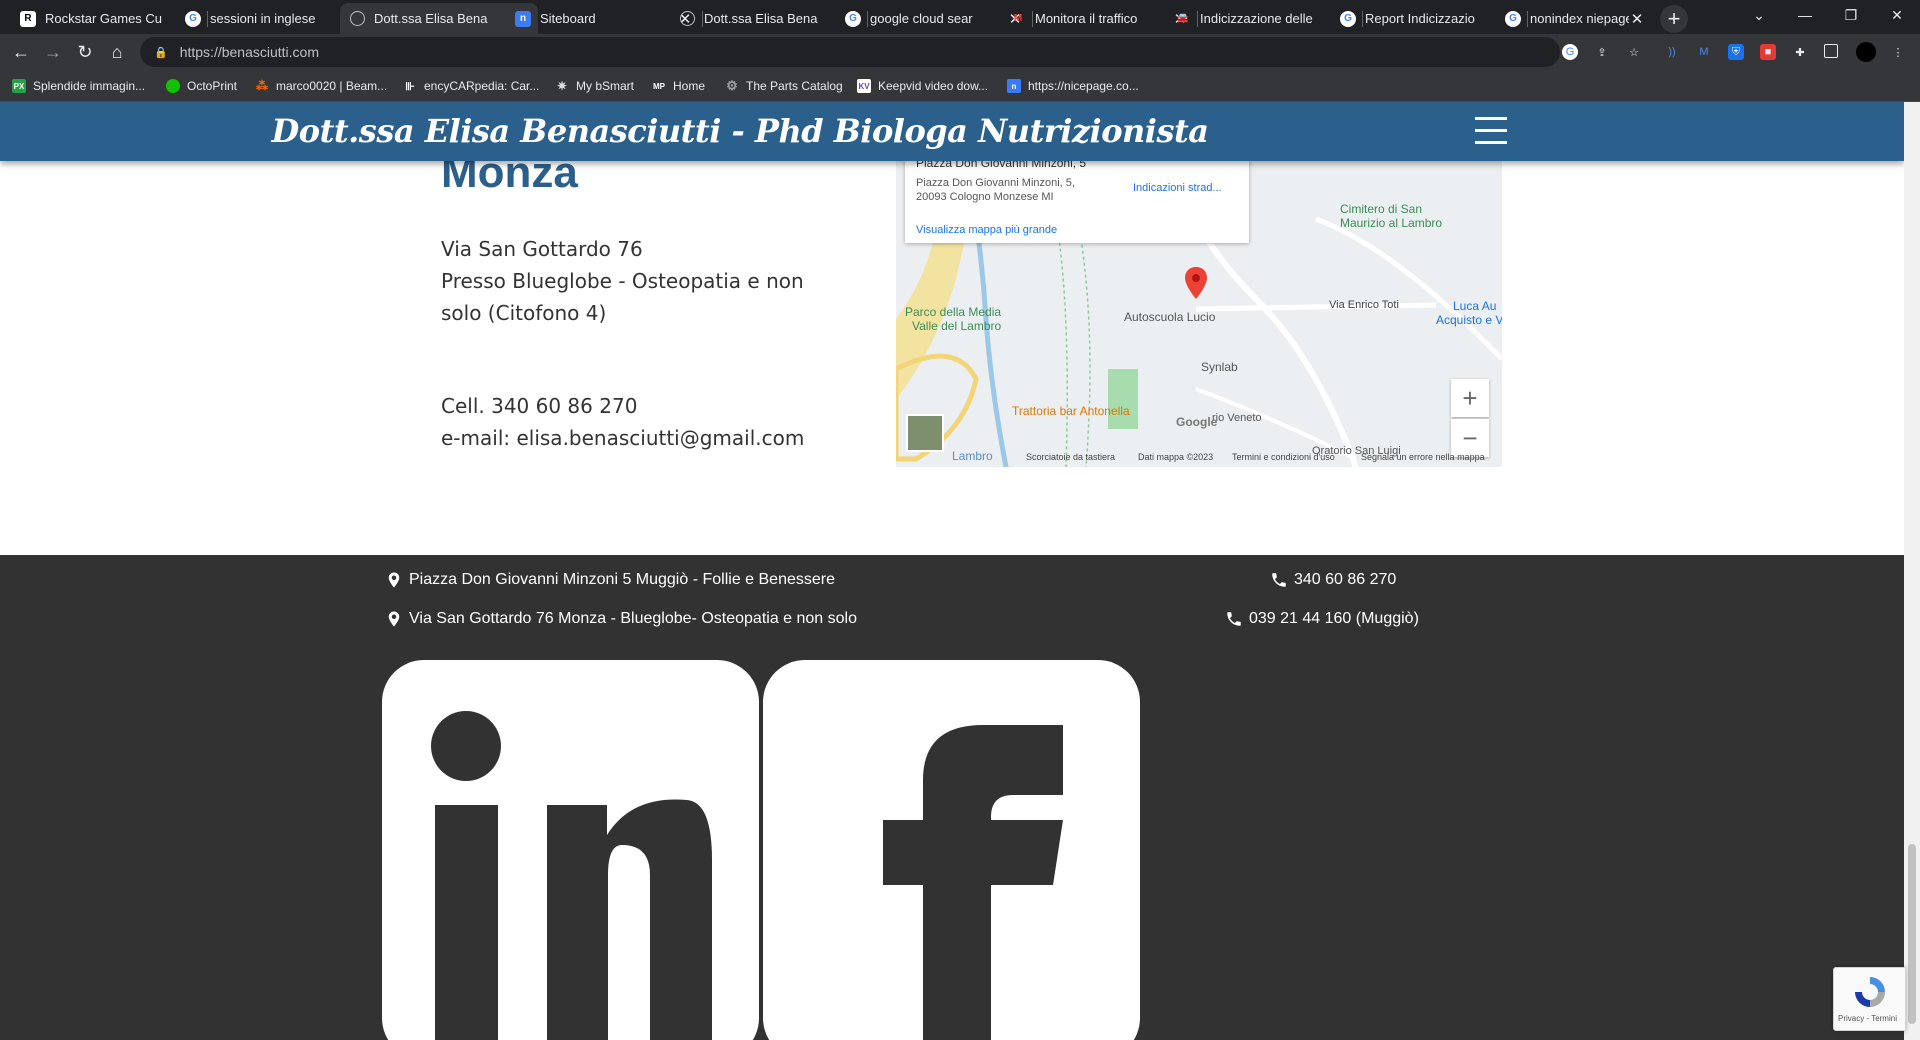 The height and width of the screenshot is (1040, 1920). I want to click on restore-icon: ❐, so click(1851, 15).